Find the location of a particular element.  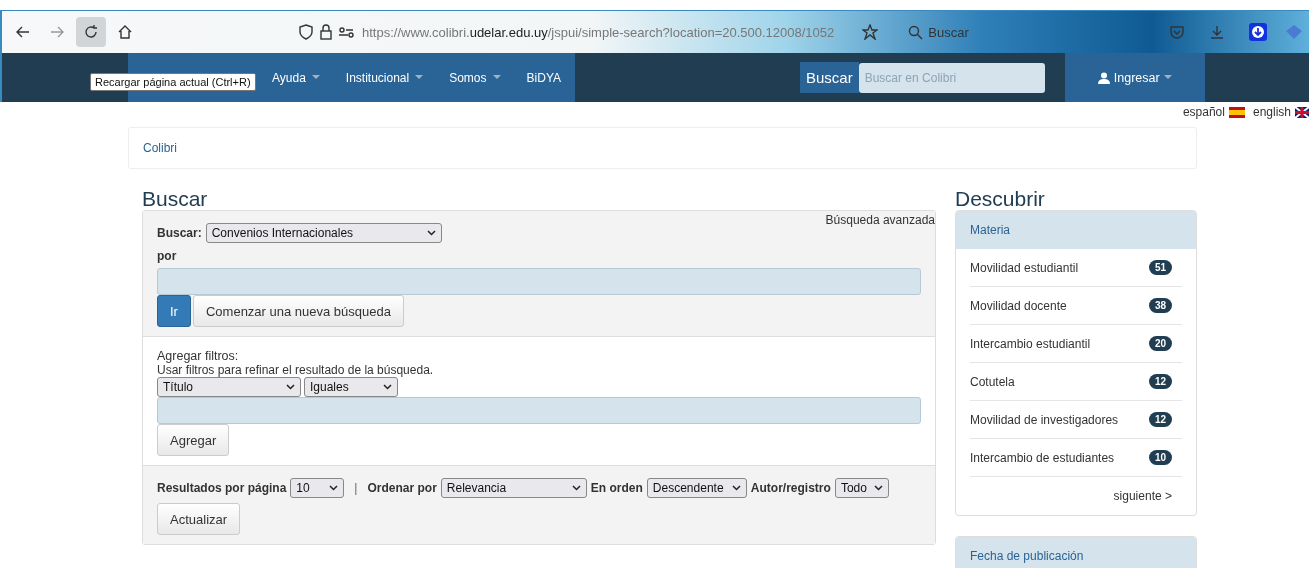

count-badge: 10 is located at coordinates (1160, 457).